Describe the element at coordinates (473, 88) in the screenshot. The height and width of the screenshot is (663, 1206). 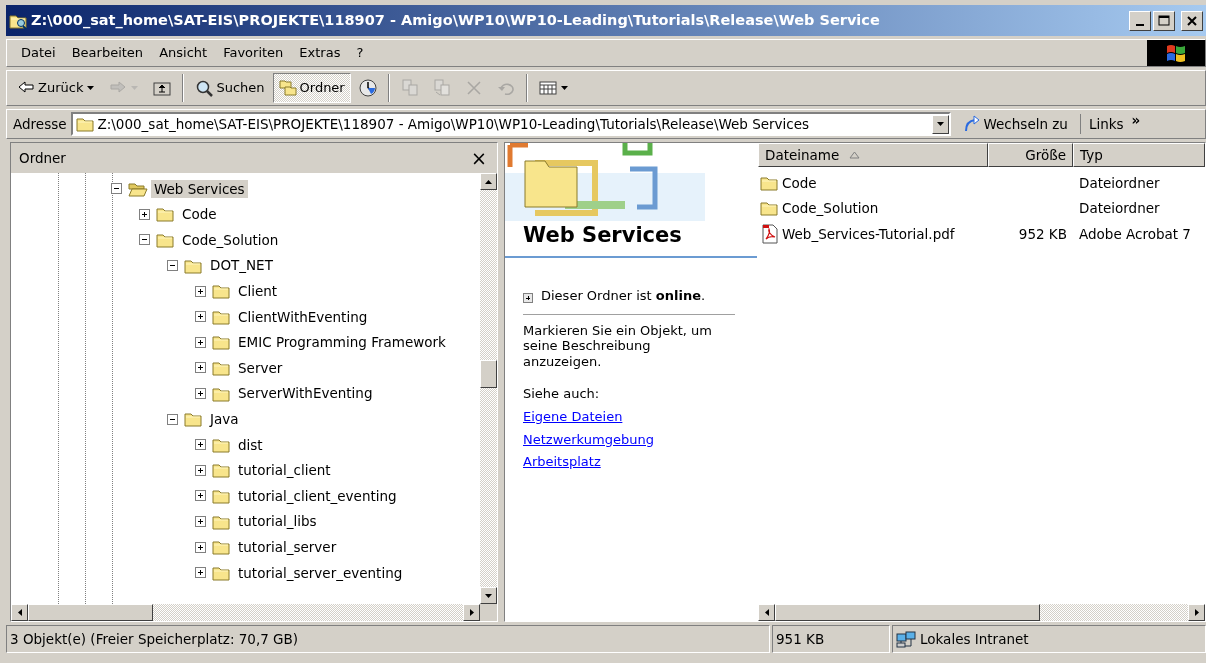
I see `delete-icon` at that location.